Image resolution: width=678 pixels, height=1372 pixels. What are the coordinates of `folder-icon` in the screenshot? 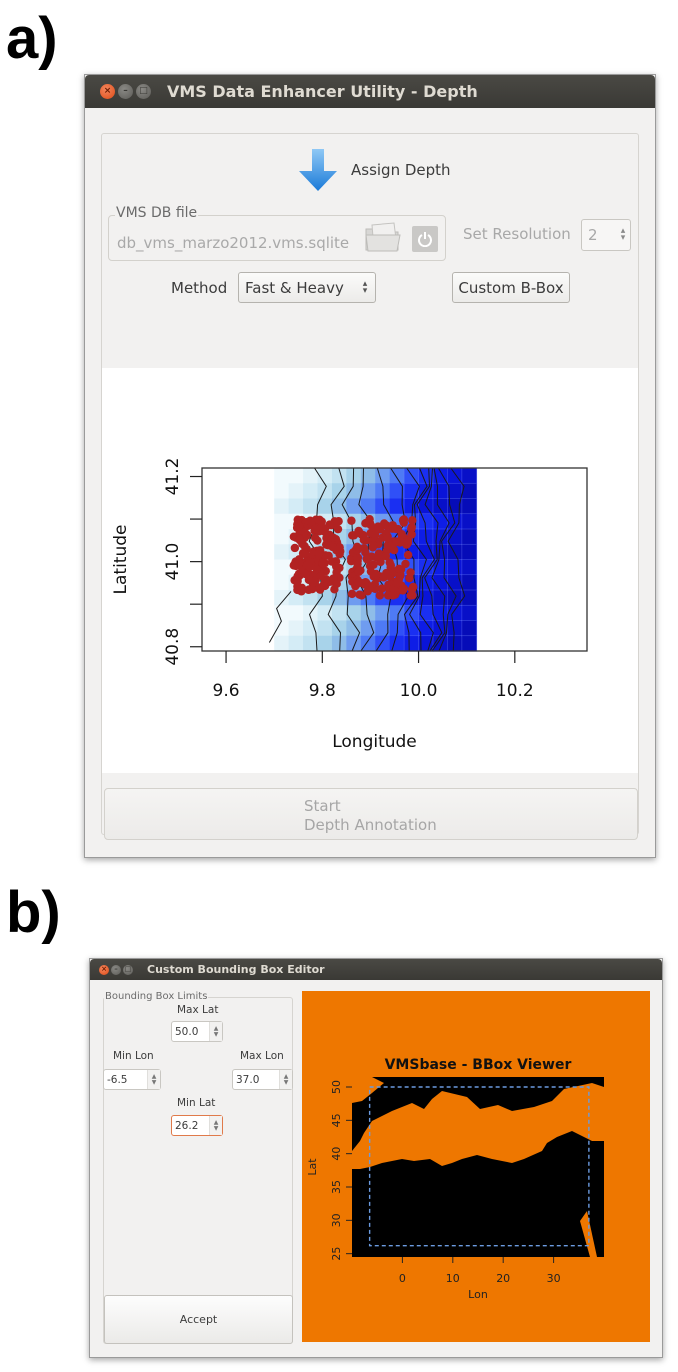 It's located at (383, 237).